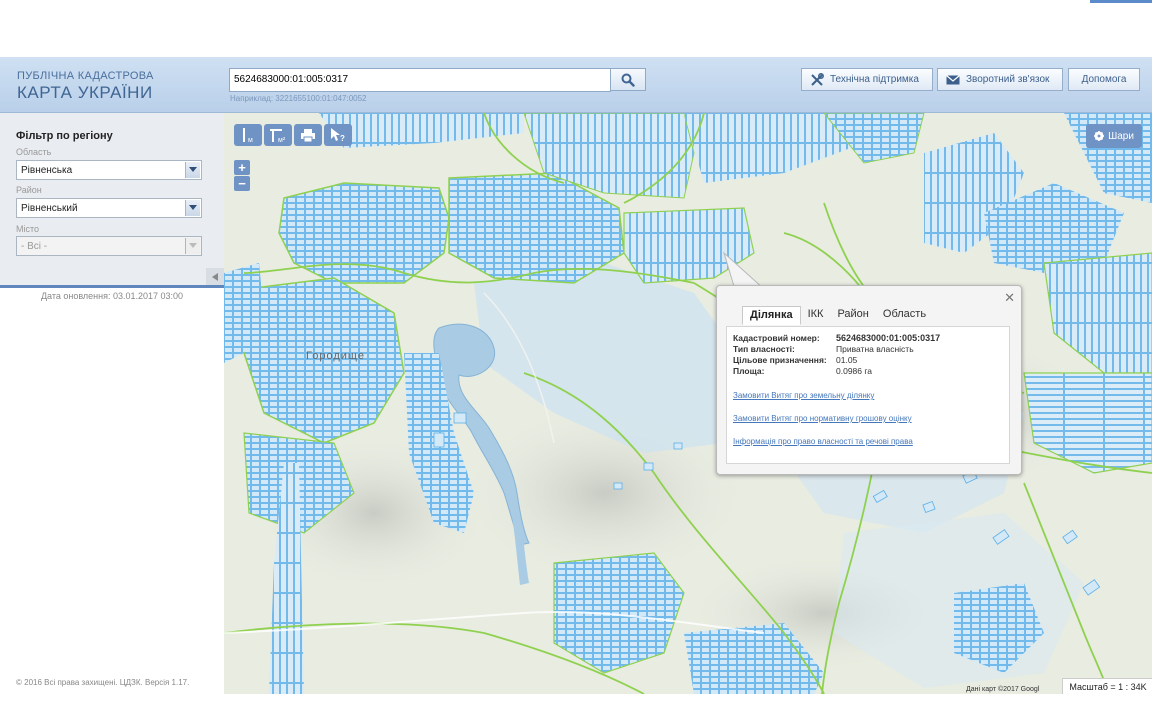  Describe the element at coordinates (874, 79) in the screenshot. I see `support-label: Технічна підтримка` at that location.